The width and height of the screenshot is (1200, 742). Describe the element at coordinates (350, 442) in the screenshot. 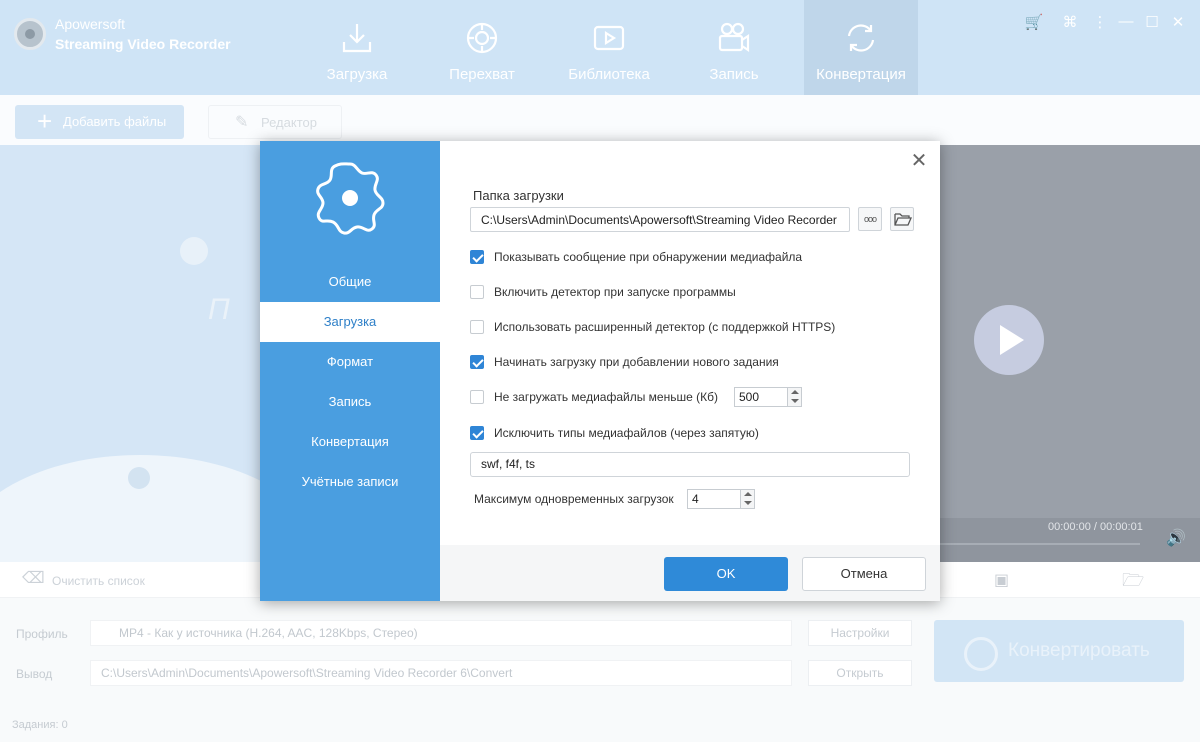

I see `settings-nav-convert: Конвертация` at that location.